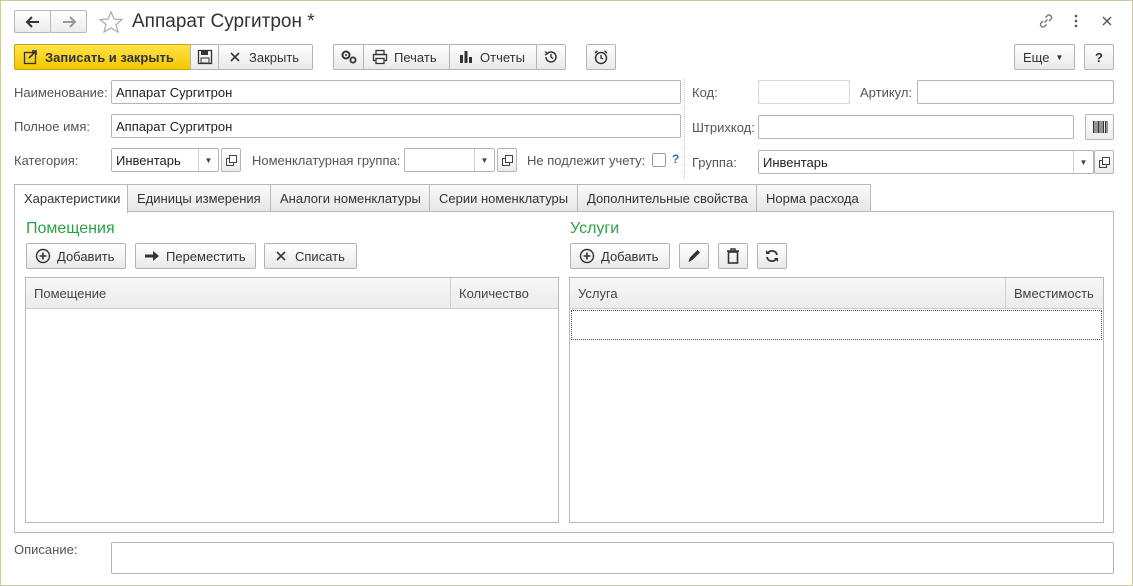 This screenshot has width=1133, height=586. I want to click on history-icon, so click(550, 57).